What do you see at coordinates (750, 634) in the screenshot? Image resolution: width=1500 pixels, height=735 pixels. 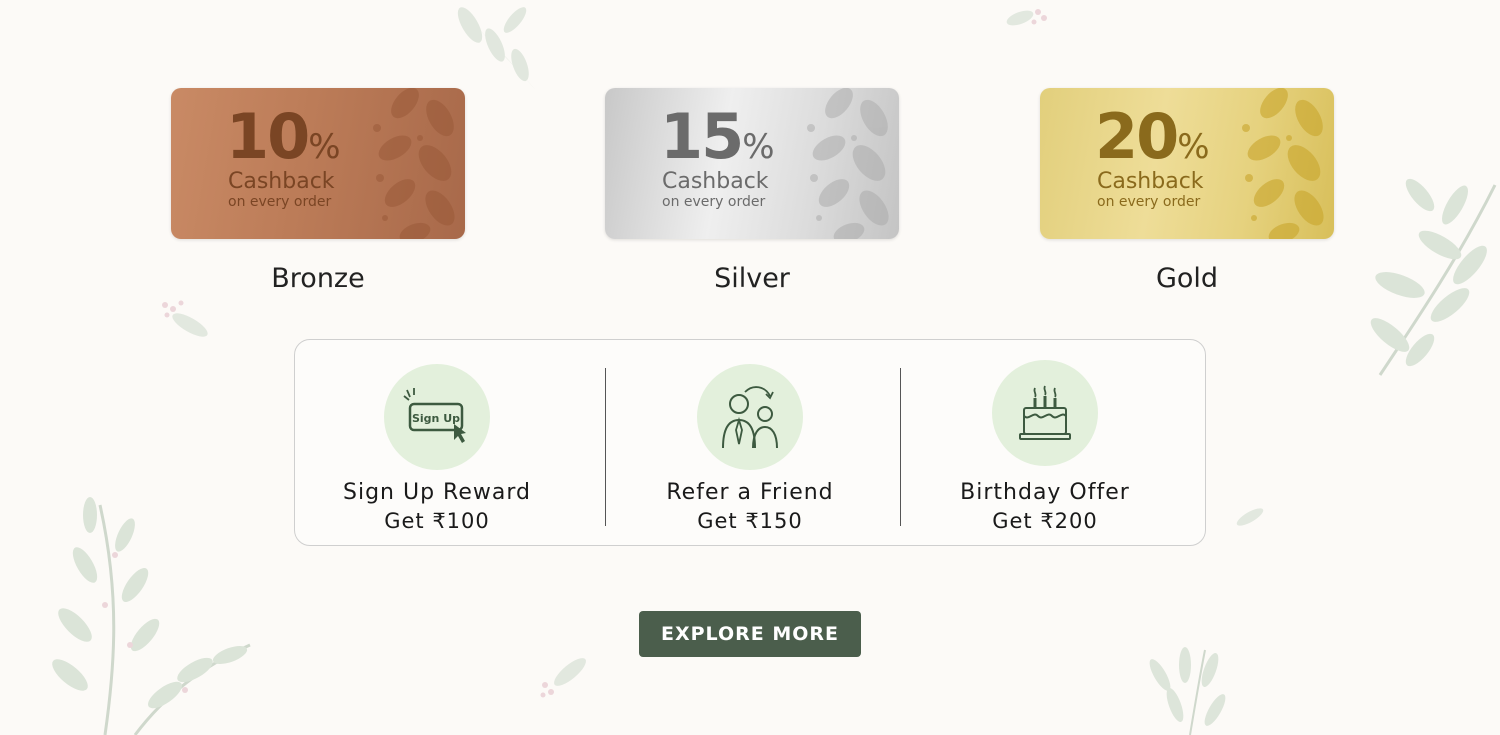 I see `explore-more-button: EXPLORE MORE` at bounding box center [750, 634].